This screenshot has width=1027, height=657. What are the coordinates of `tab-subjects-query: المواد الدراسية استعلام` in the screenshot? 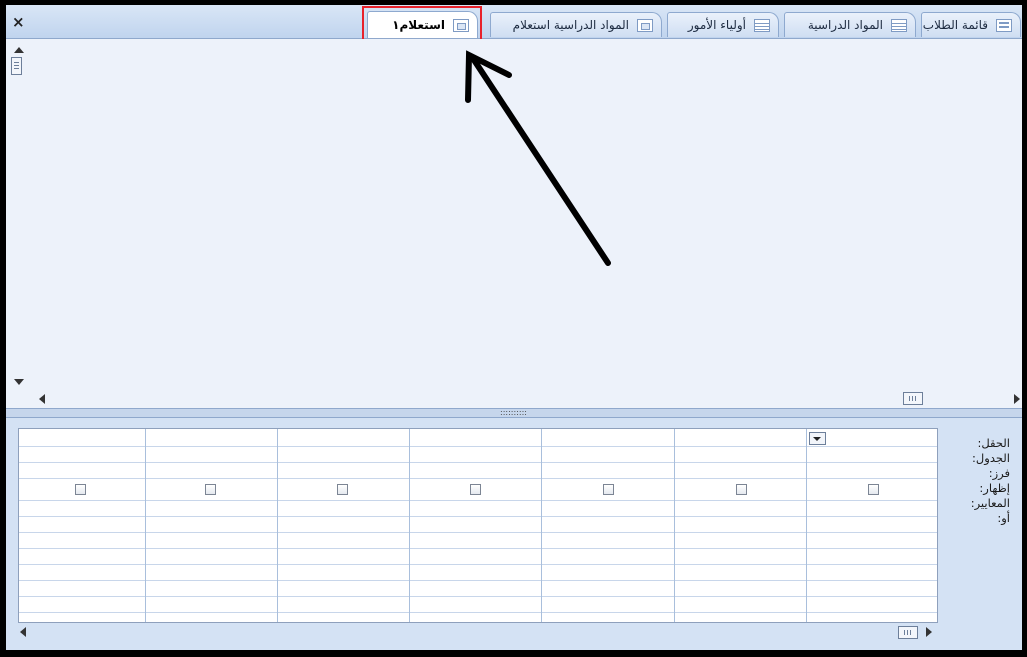 It's located at (576, 24).